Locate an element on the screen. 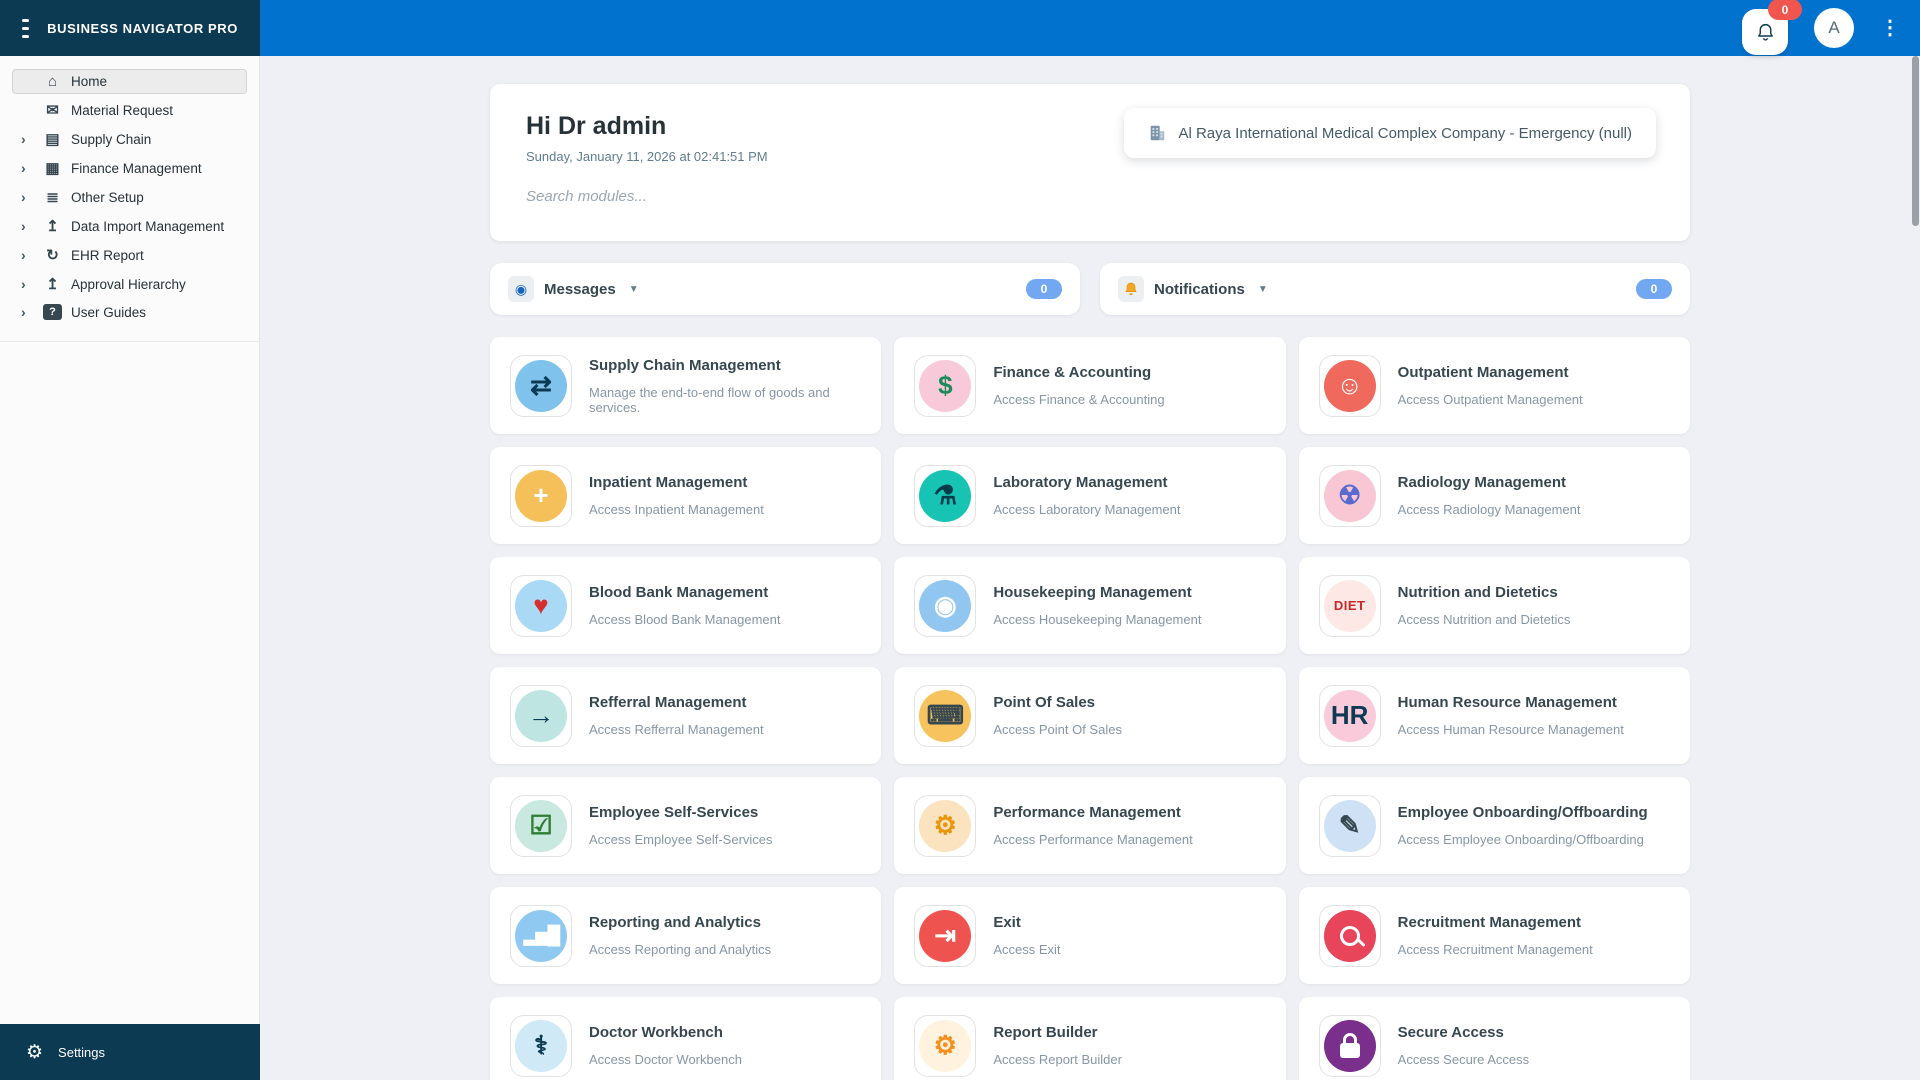 The width and height of the screenshot is (1920, 1080). messages-accordion: ◉ Messages ▼ 0 is located at coordinates (785, 289).